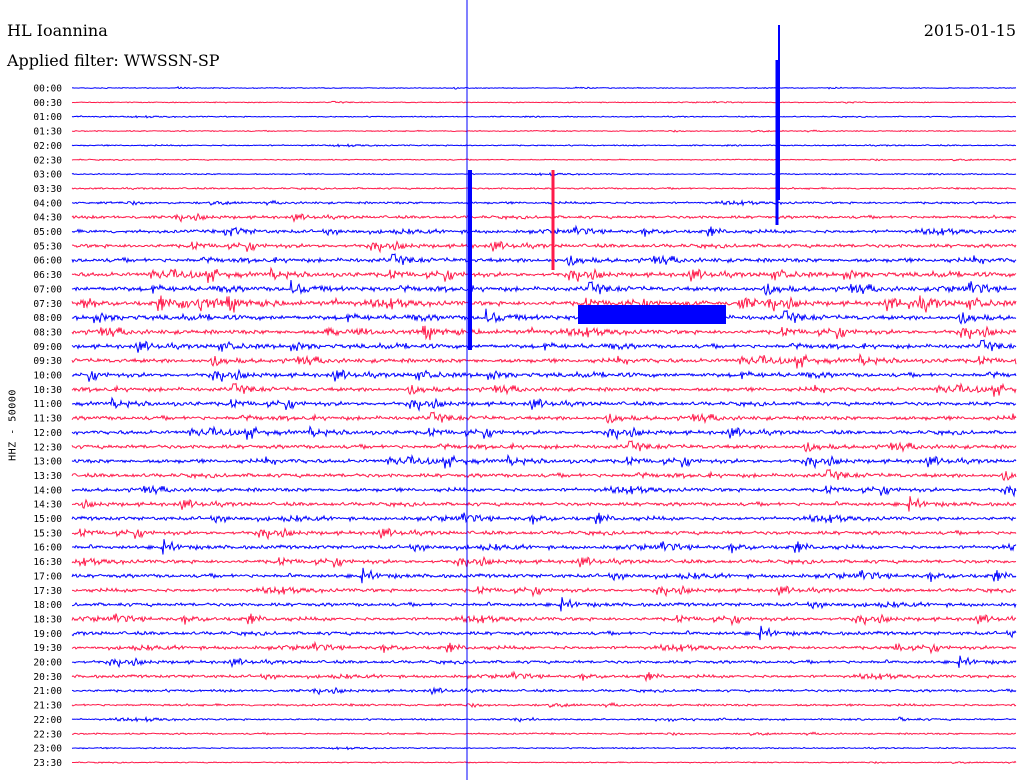 The height and width of the screenshot is (780, 1024). Describe the element at coordinates (47, 289) in the screenshot. I see `row-label: 07:00` at that location.